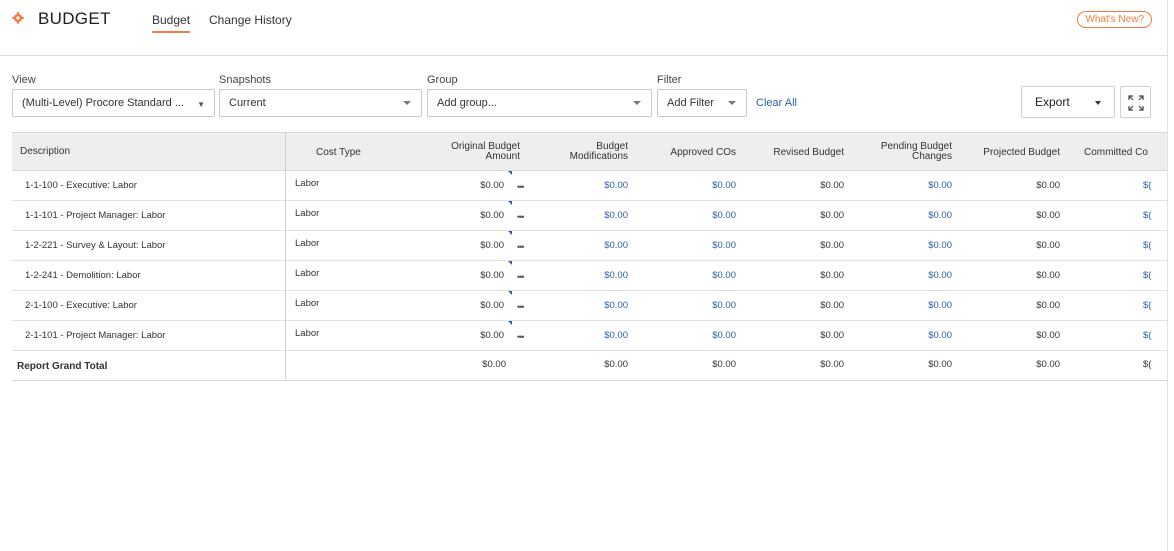  I want to click on col-pending-budget-changes: Pending Budget Changes, so click(904, 152).